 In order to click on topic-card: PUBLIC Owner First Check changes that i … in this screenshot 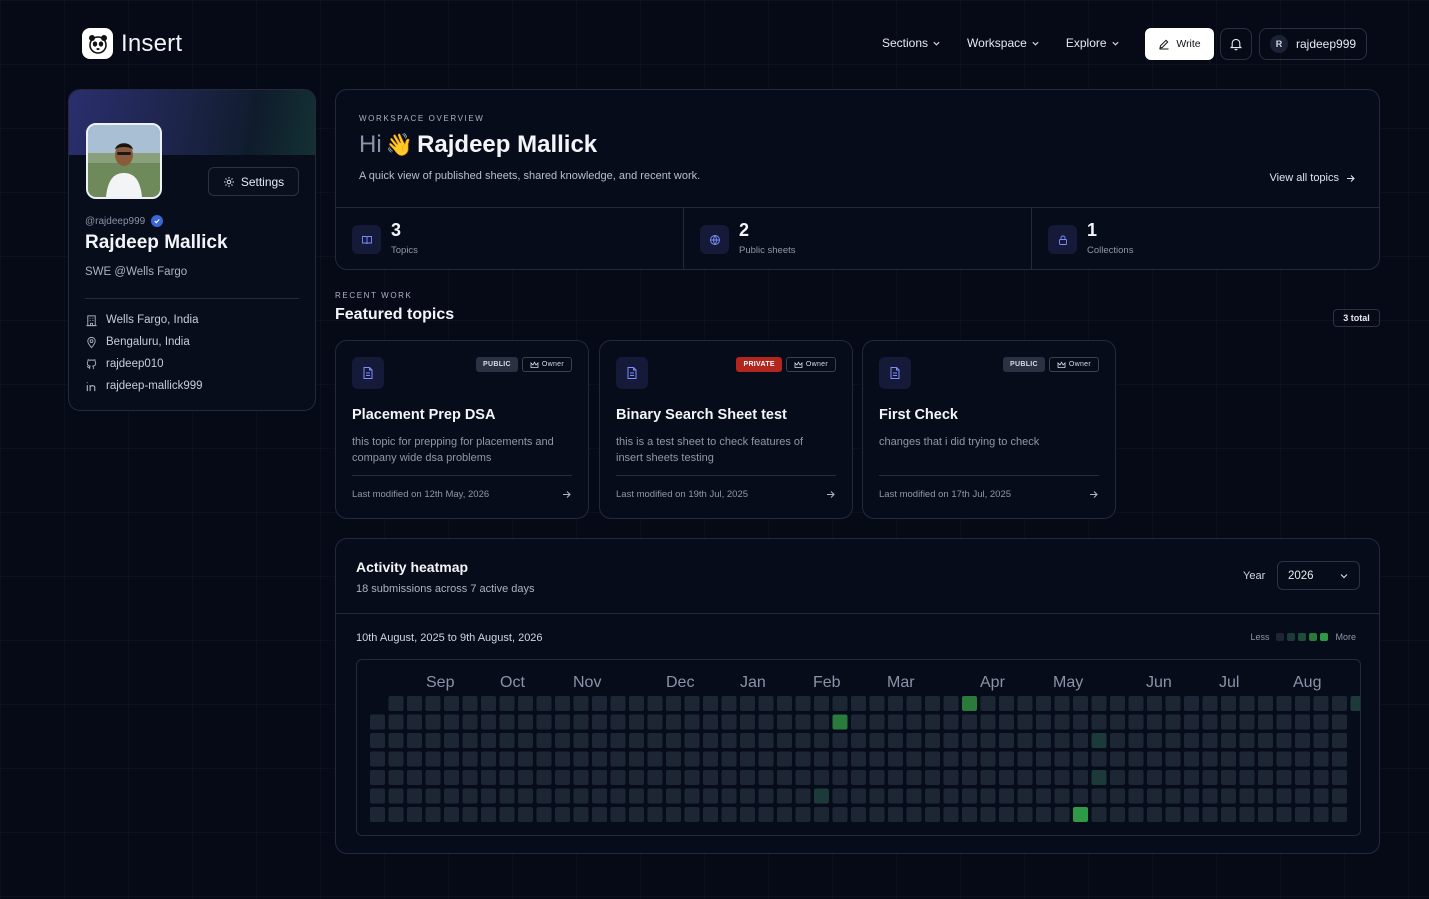, I will do `click(989, 429)`.